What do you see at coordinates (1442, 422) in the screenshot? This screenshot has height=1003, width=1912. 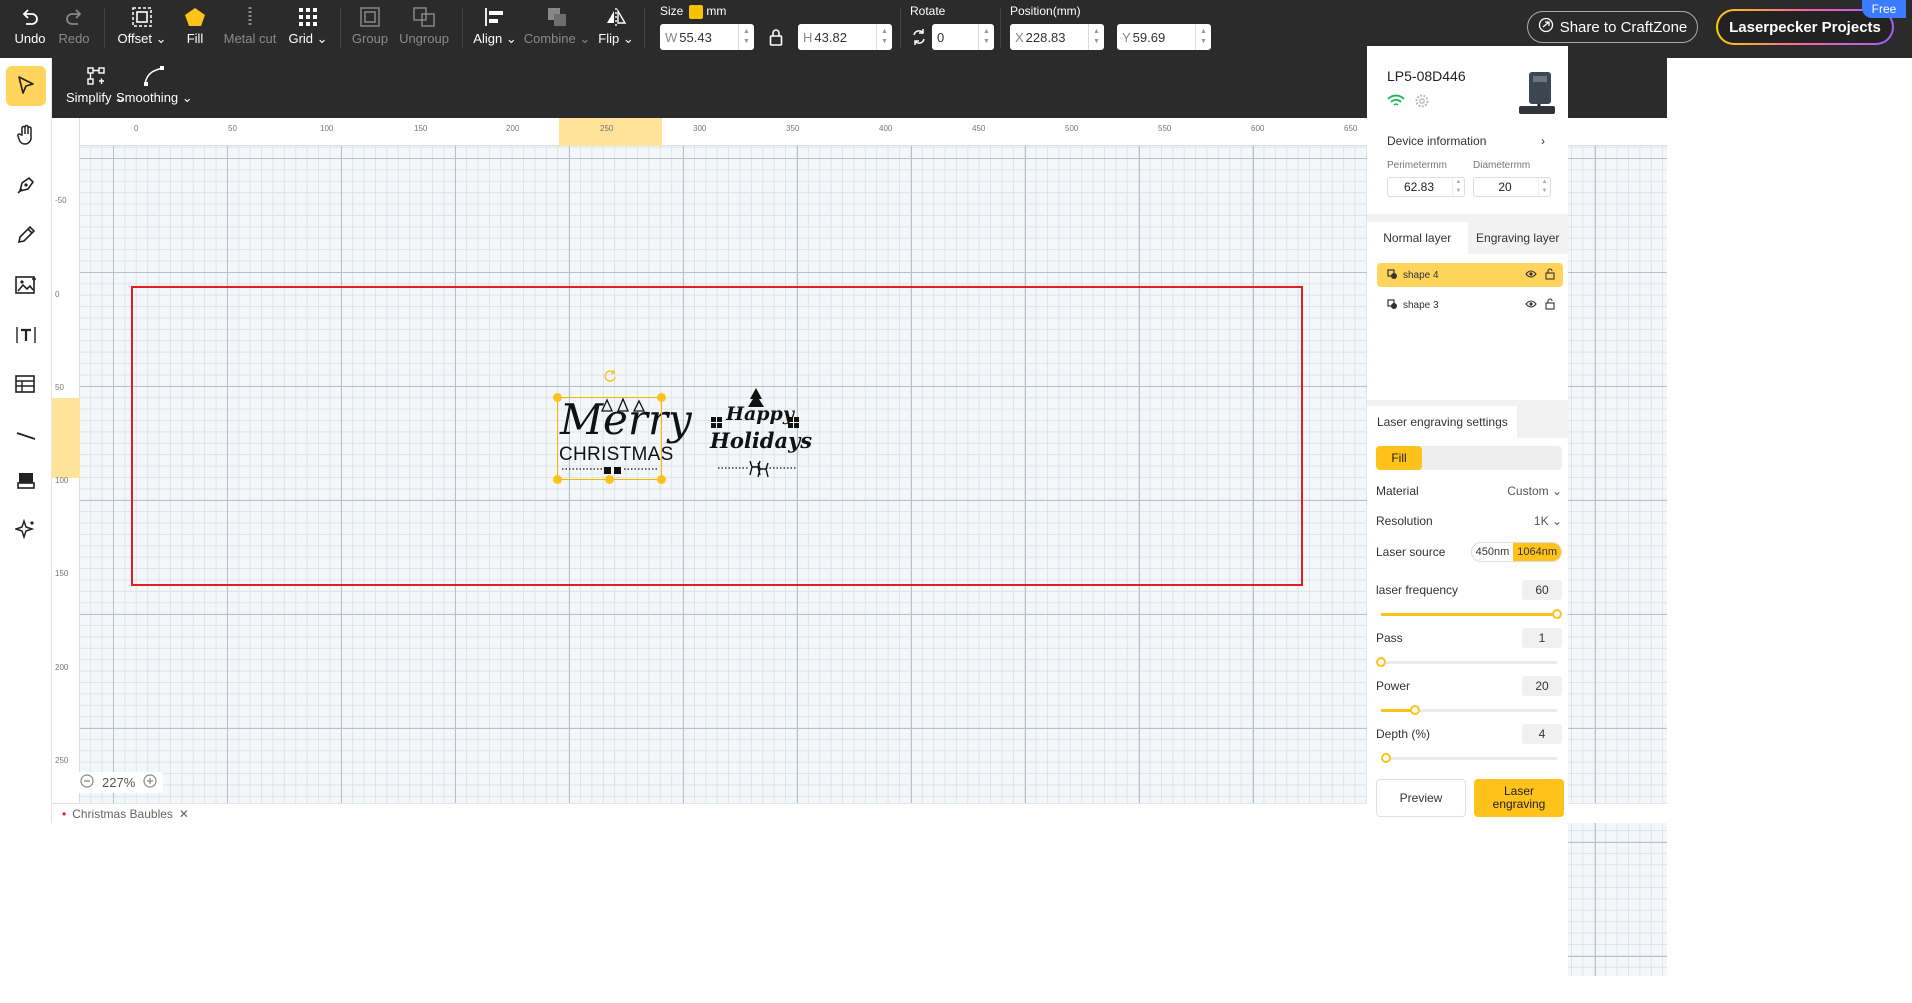 I see `engraving-settings-tab: Laser engraving settings` at bounding box center [1442, 422].